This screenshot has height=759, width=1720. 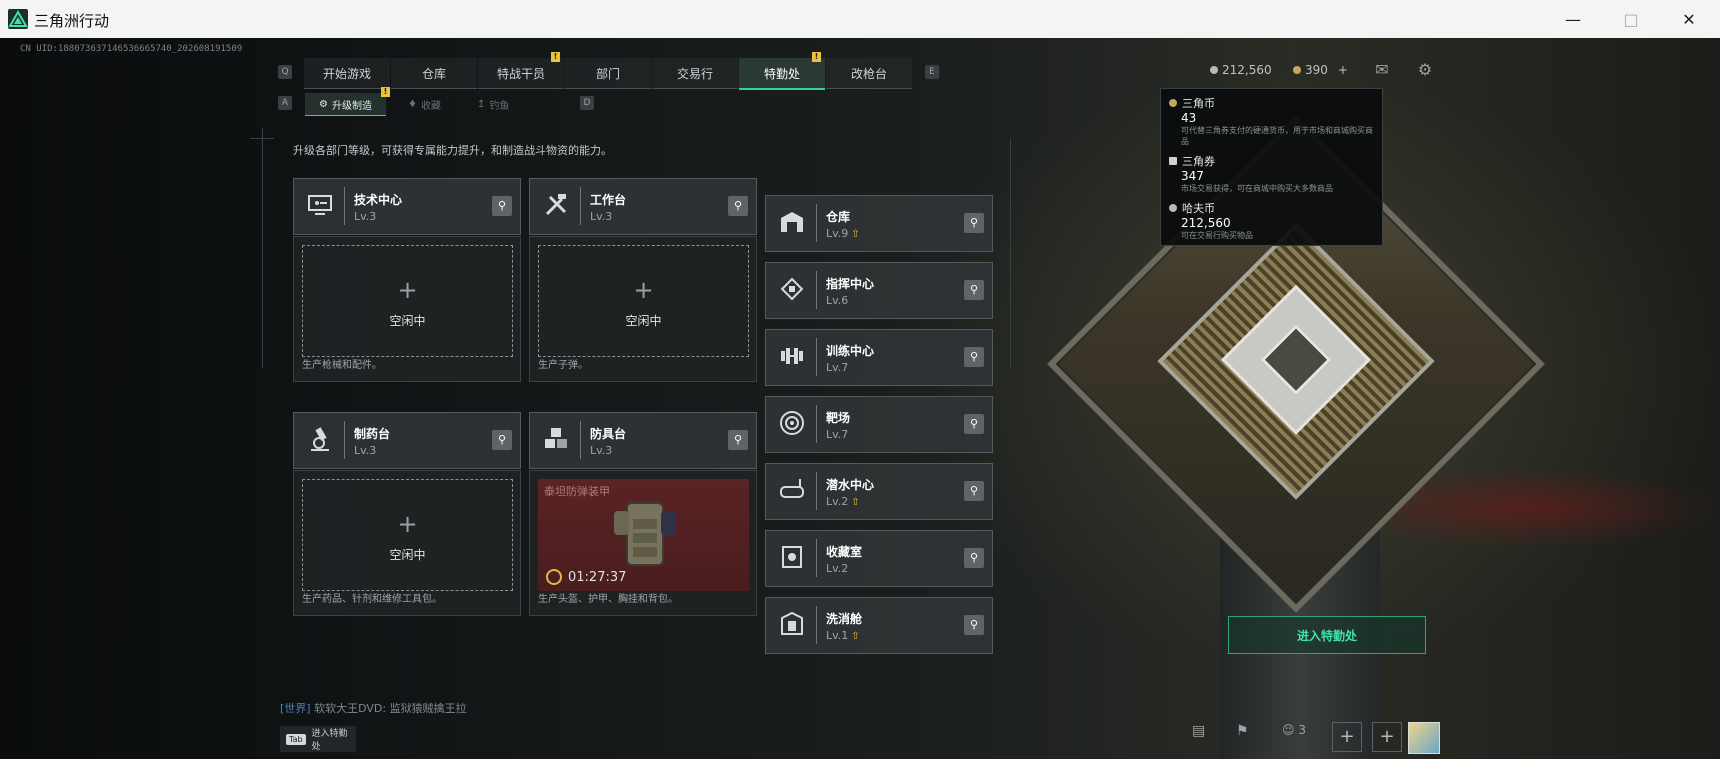 I want to click on tab-department: 部门, so click(x=608, y=73).